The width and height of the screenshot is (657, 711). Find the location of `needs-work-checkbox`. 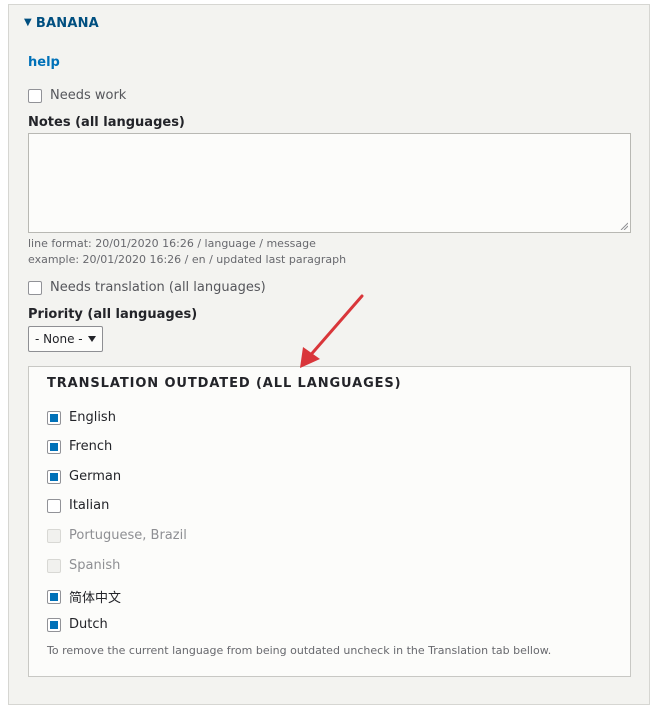

needs-work-checkbox is located at coordinates (35, 95).